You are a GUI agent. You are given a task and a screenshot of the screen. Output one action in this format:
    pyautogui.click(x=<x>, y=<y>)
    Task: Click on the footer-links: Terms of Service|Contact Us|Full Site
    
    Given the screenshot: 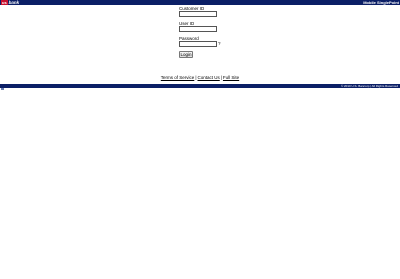 What is the action you would take?
    pyautogui.click(x=200, y=77)
    